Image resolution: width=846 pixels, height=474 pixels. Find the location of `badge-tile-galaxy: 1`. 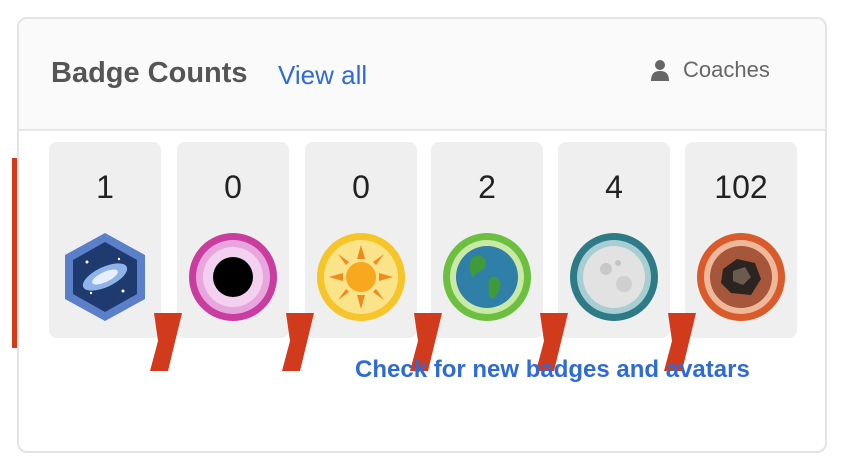

badge-tile-galaxy: 1 is located at coordinates (105, 240).